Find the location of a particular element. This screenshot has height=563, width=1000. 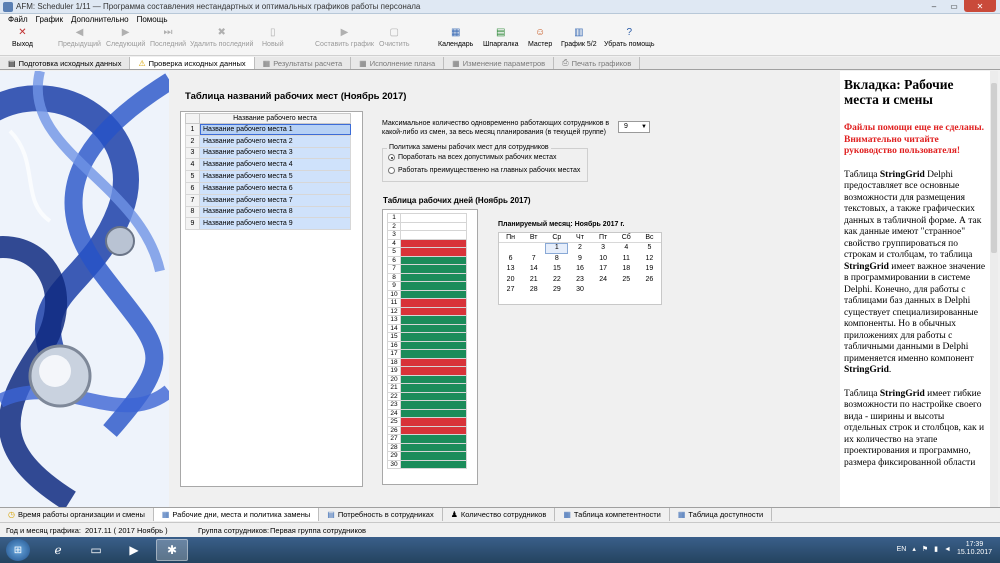

tab-competence: ▦ Таблица компетентности is located at coordinates (612, 514).